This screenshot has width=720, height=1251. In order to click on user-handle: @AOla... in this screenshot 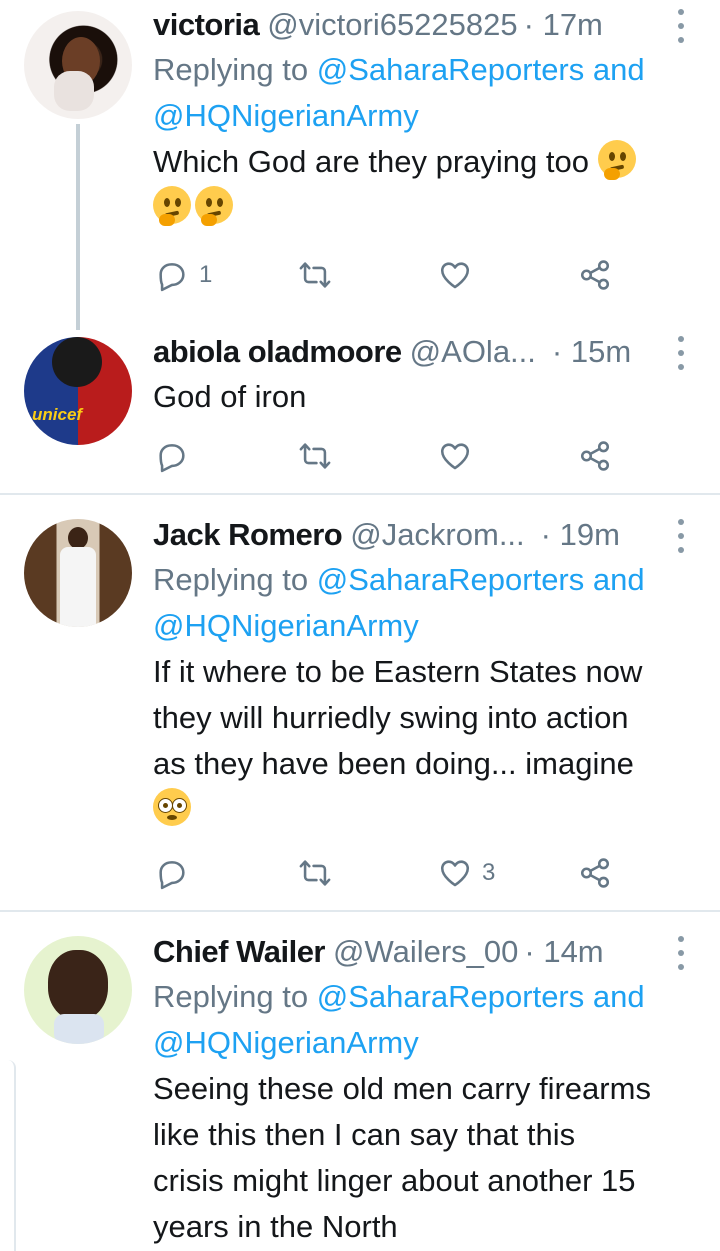, I will do `click(473, 352)`.